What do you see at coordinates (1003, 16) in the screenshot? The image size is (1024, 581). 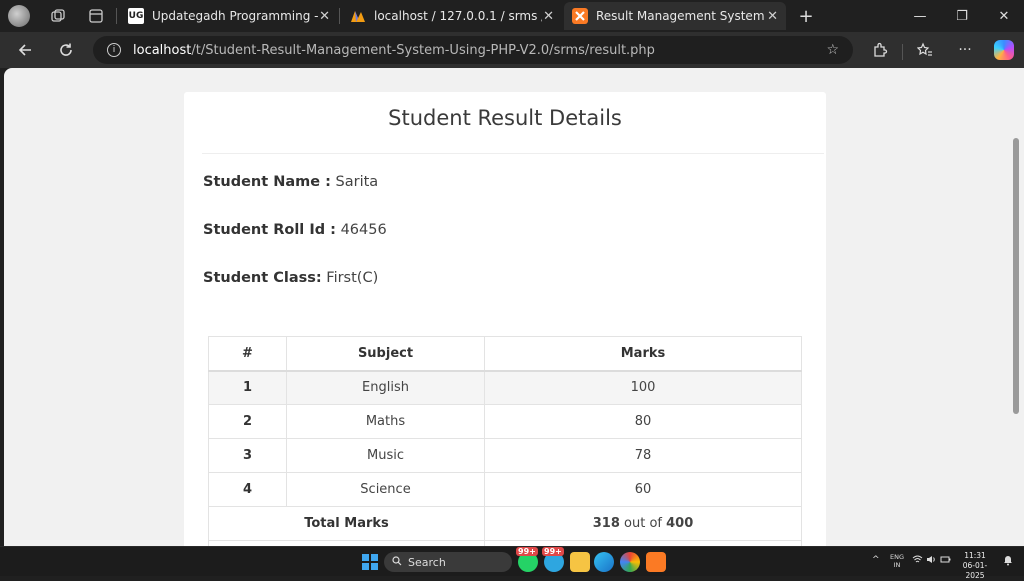 I see `window-close-button: ✕` at bounding box center [1003, 16].